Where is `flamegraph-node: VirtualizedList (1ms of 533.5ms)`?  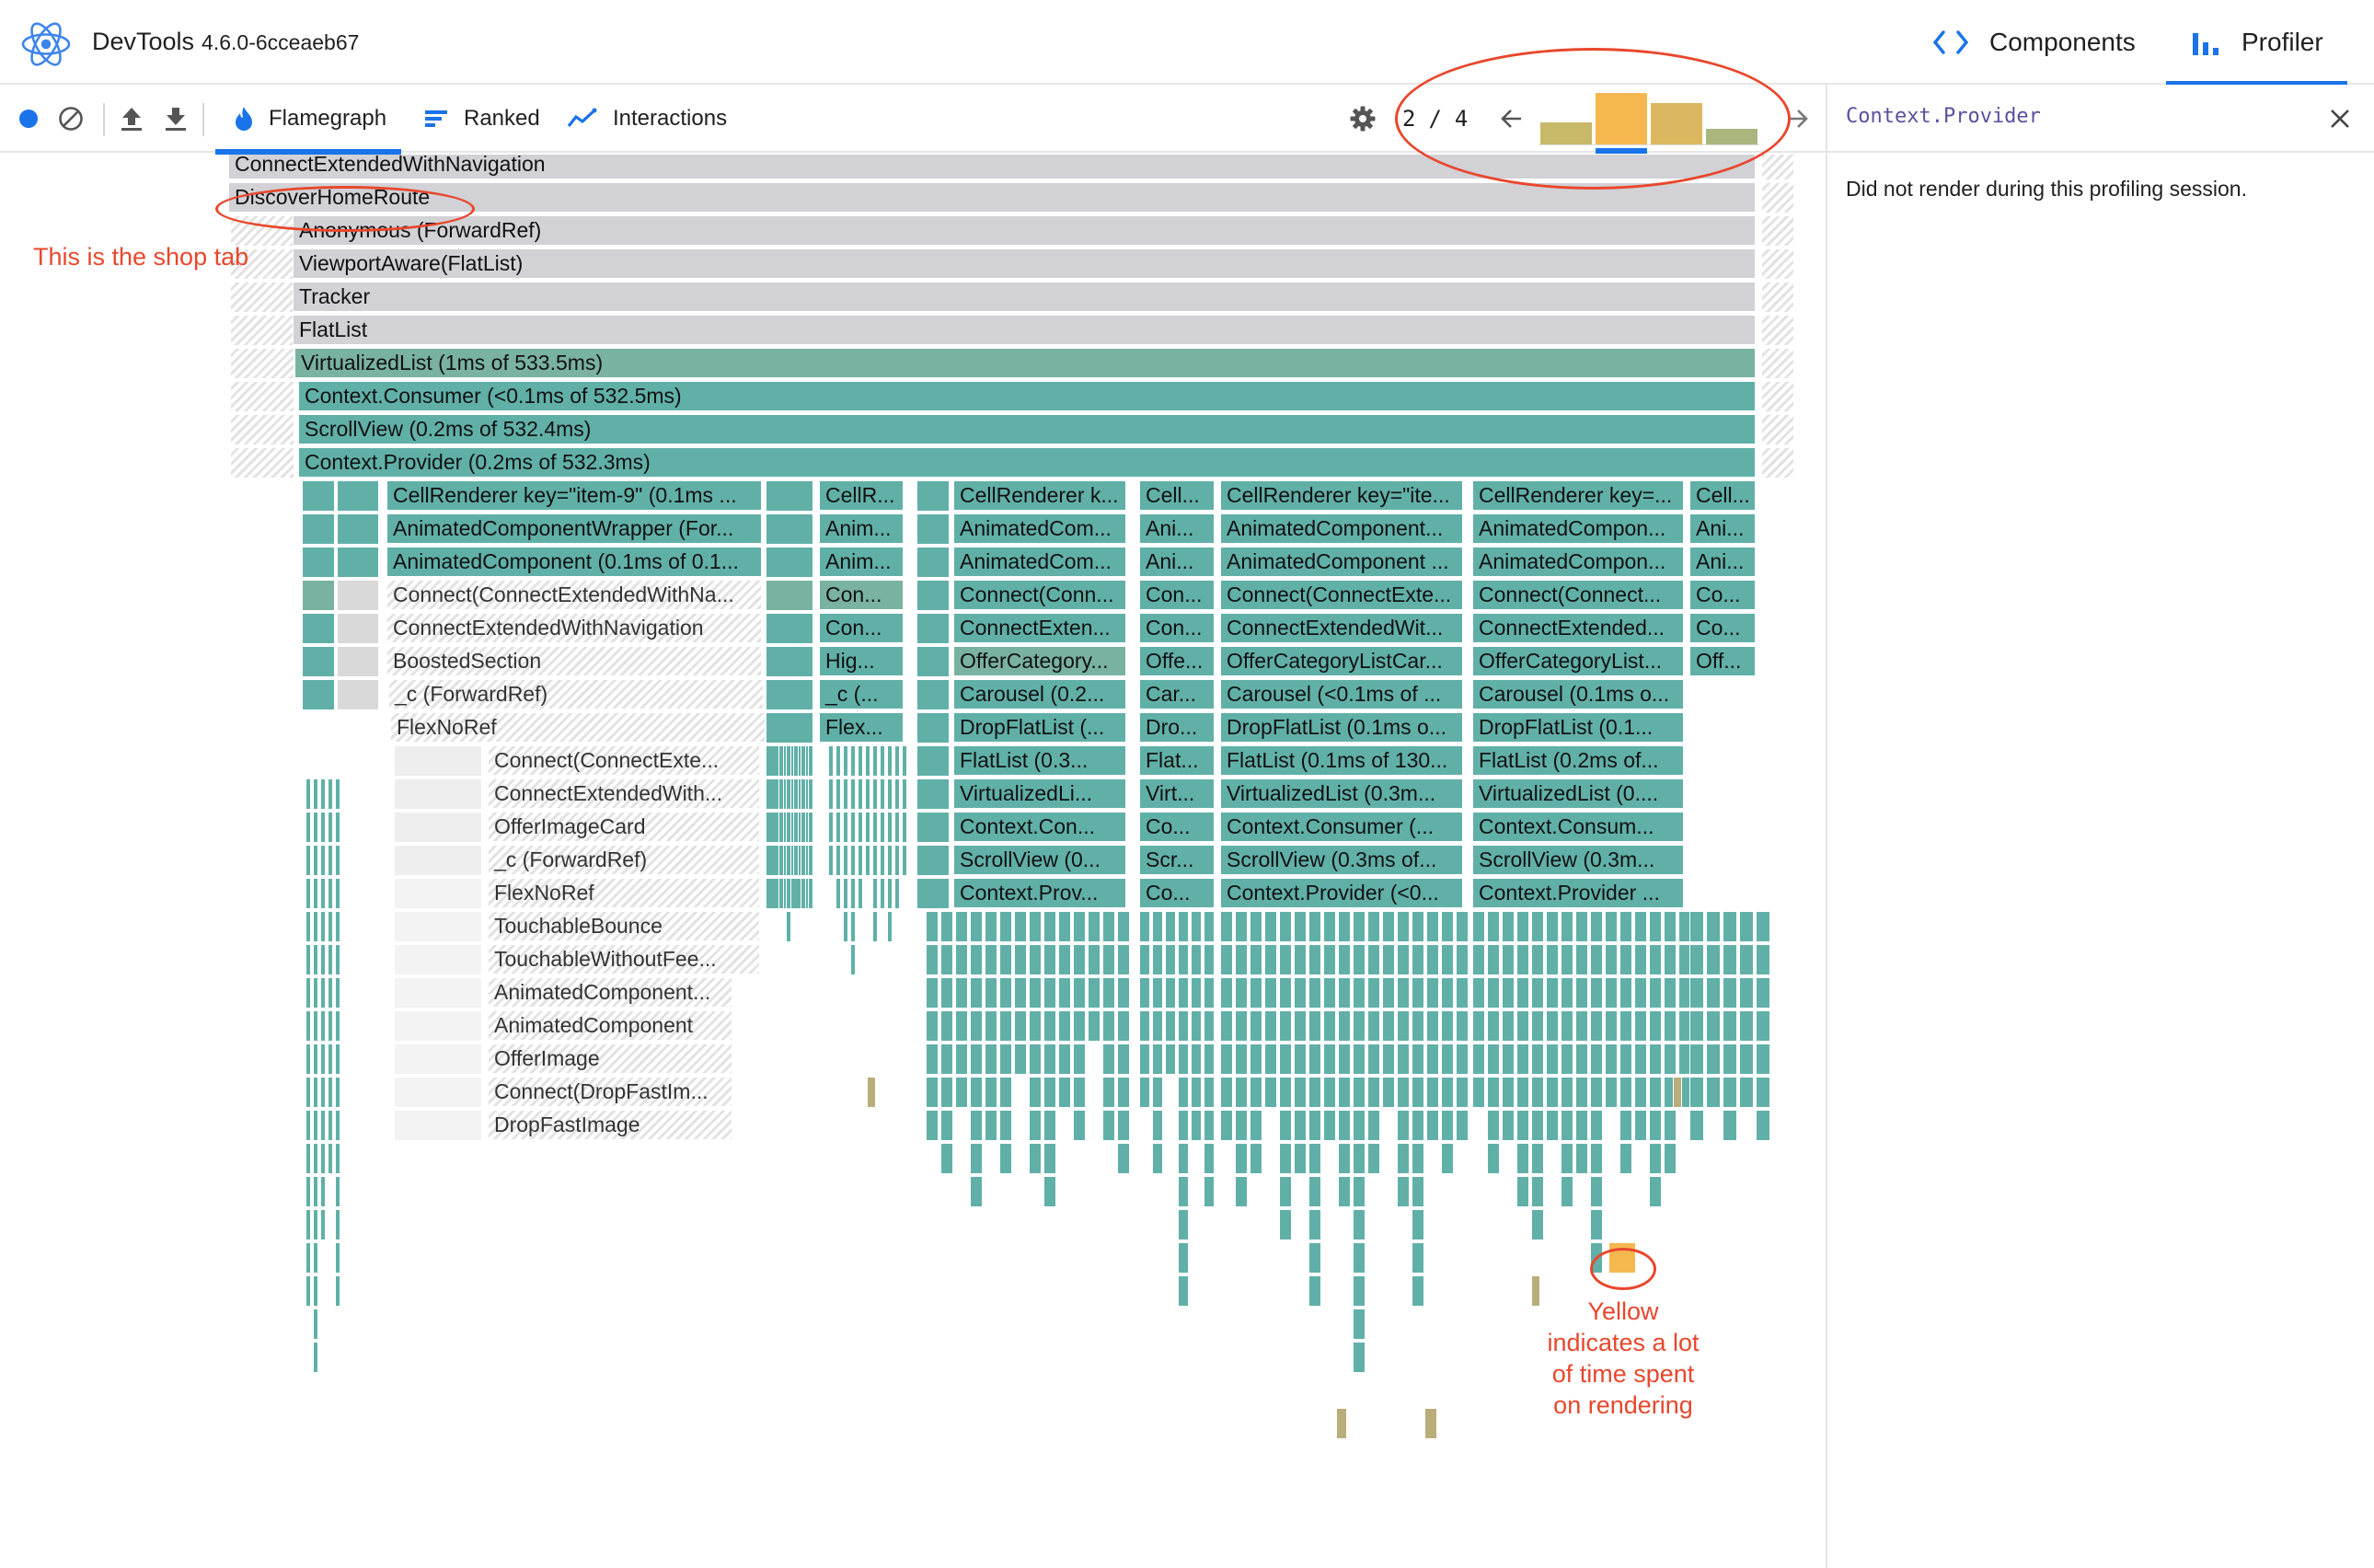
flamegraph-node: VirtualizedList (1ms of 533.5ms) is located at coordinates (1025, 363).